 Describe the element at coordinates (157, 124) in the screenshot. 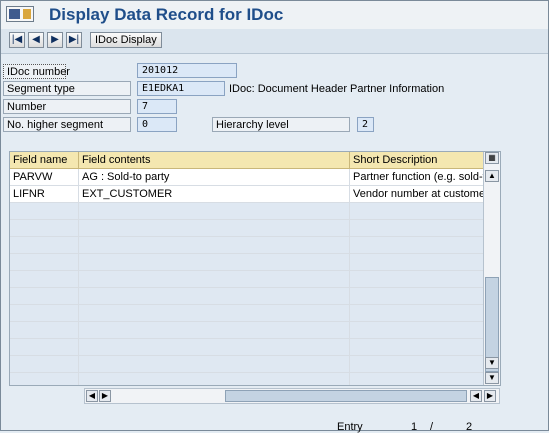

I see `higher-segment-value: 0` at that location.